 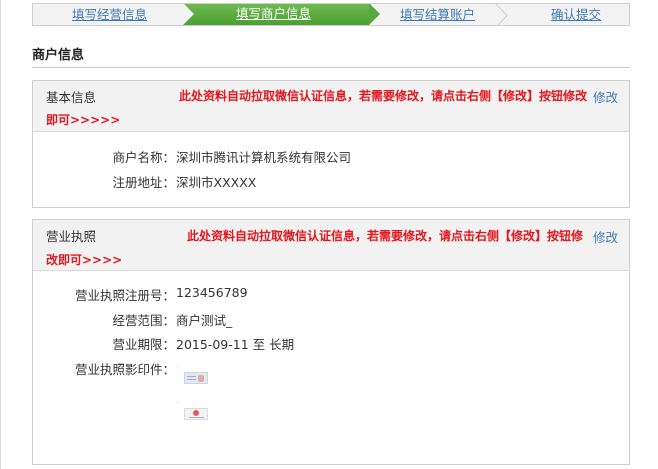 What do you see at coordinates (501, 14) in the screenshot?
I see `step-separator-icon` at bounding box center [501, 14].